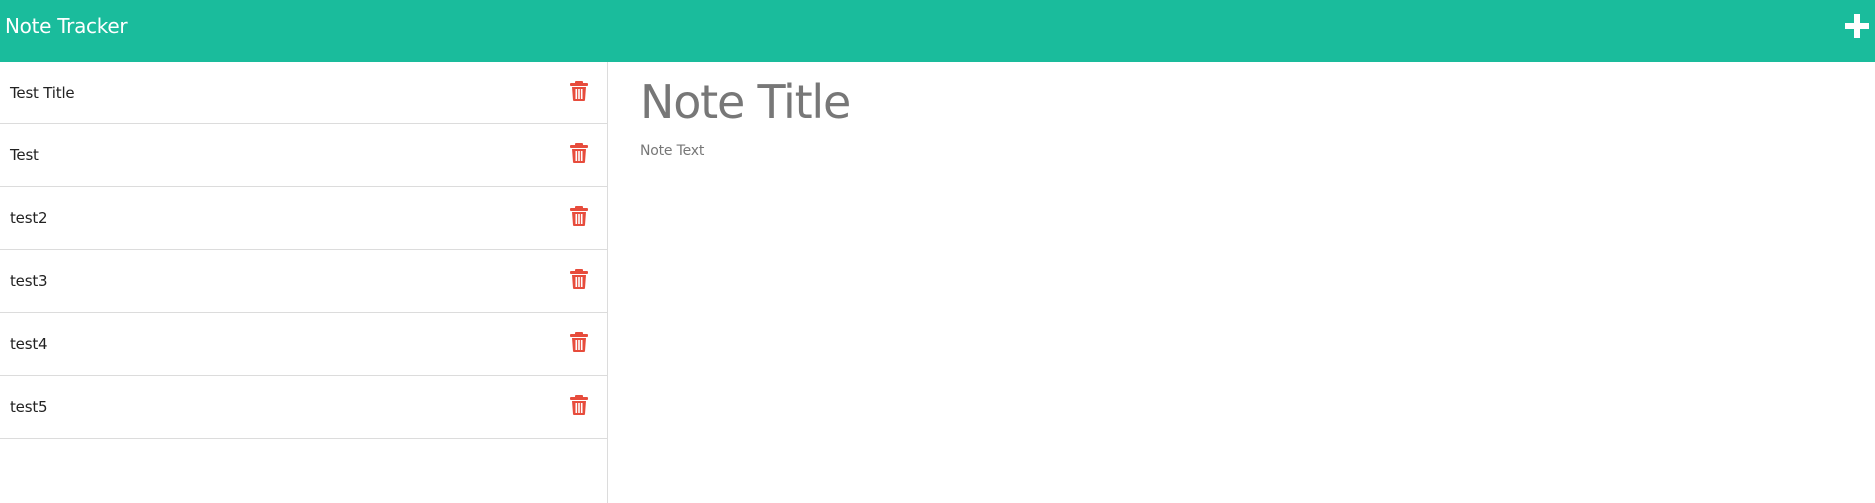 This screenshot has height=503, width=1875. What do you see at coordinates (66, 26) in the screenshot?
I see `app-title: Note Tracker` at bounding box center [66, 26].